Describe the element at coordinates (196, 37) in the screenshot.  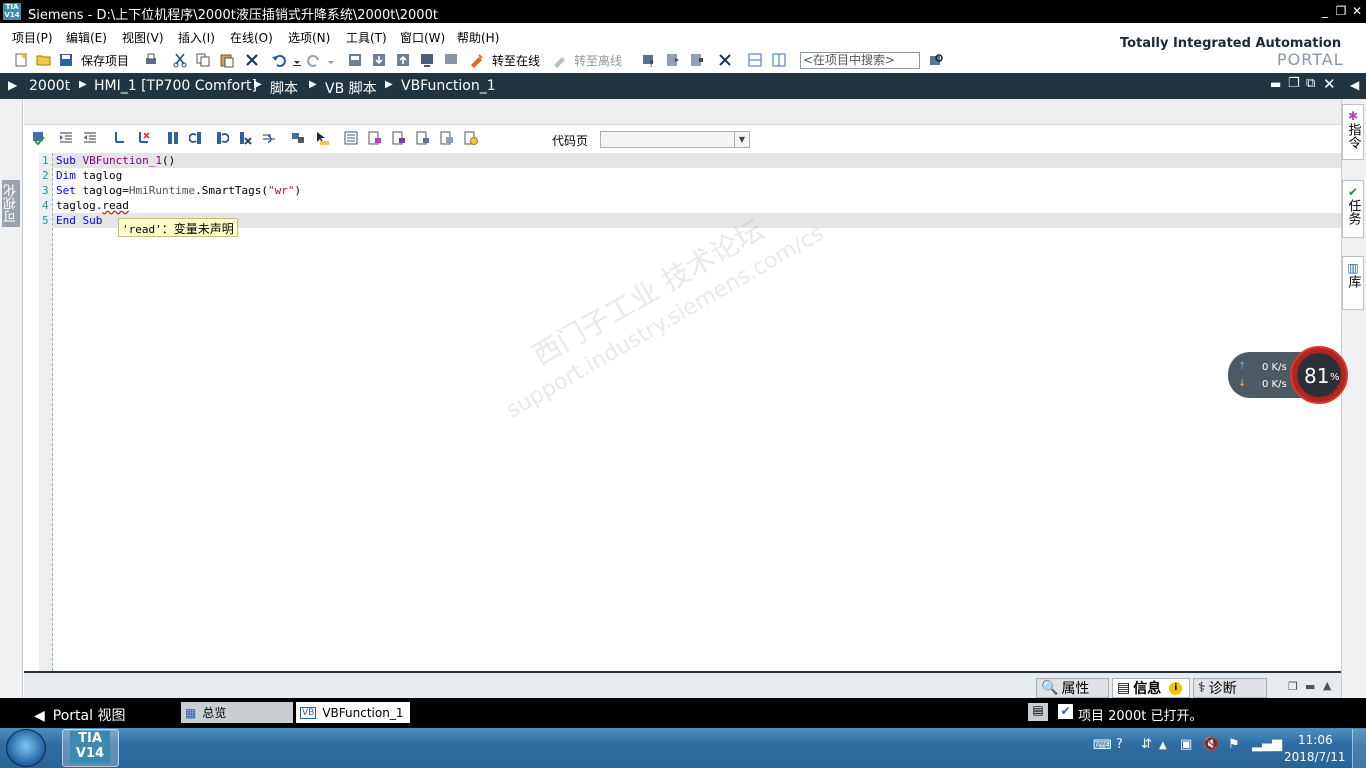
I see `menu-insert: 插入(I)` at that location.